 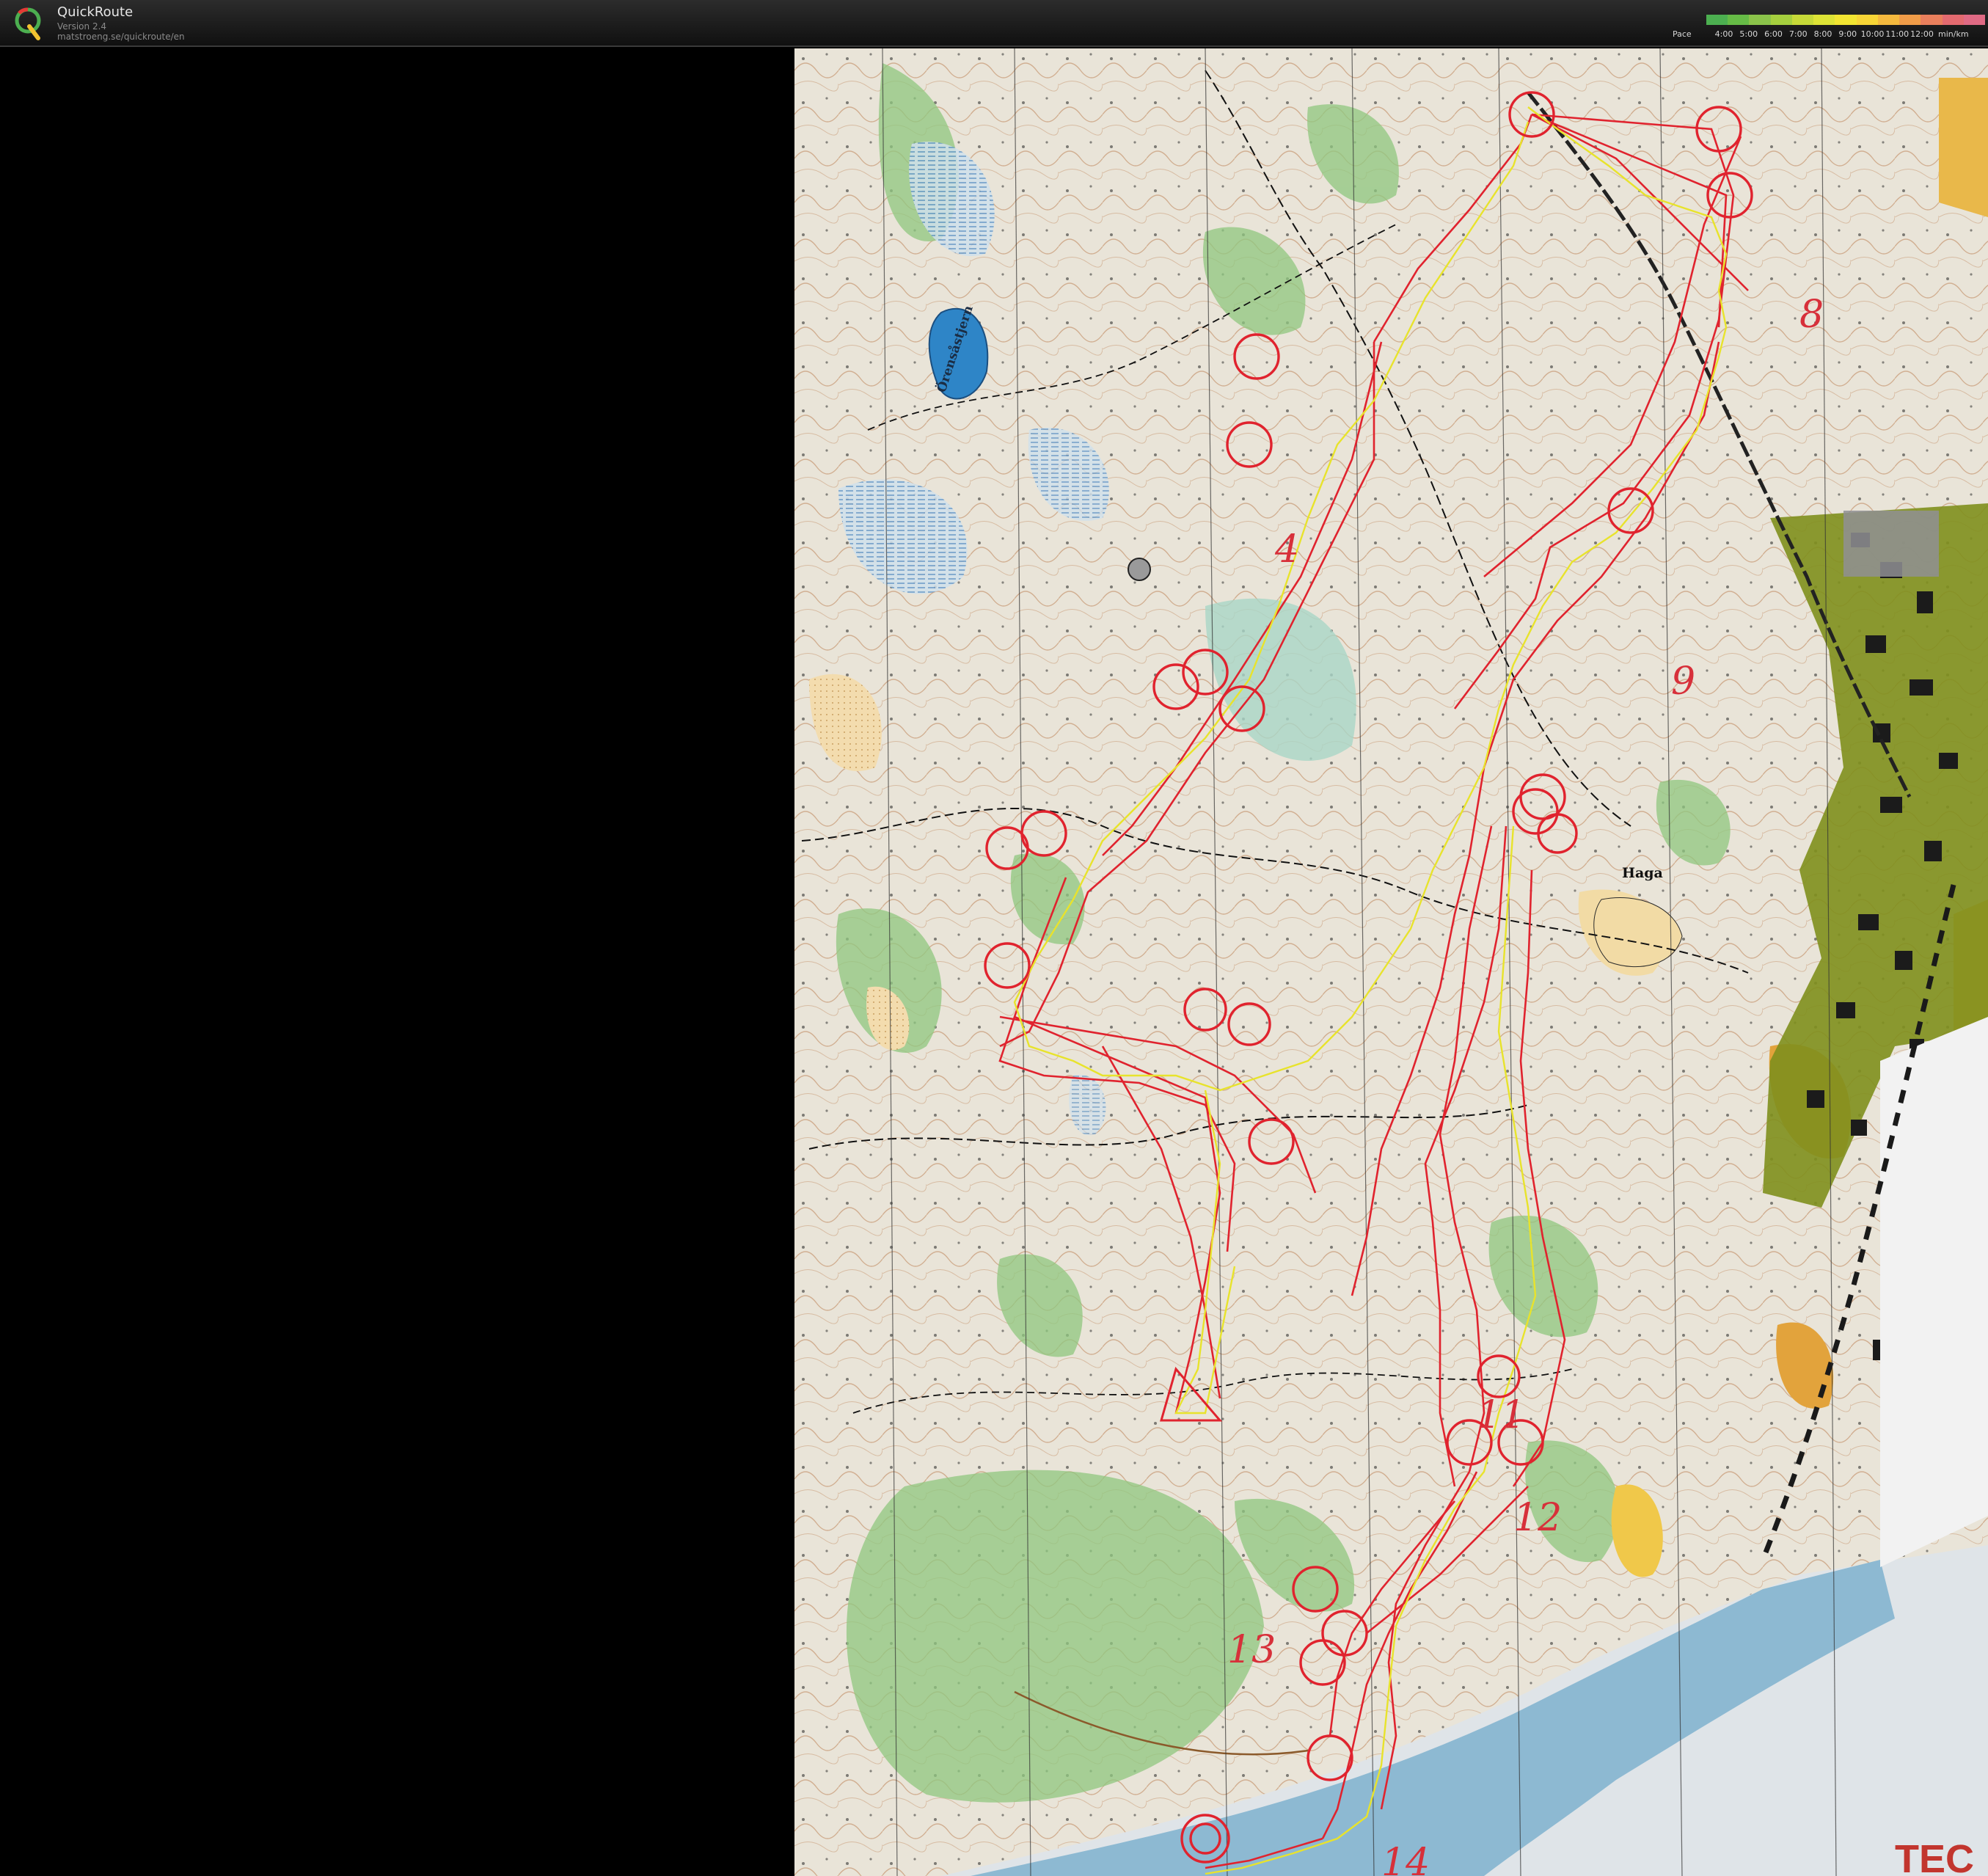 What do you see at coordinates (1286, 550) in the screenshot?
I see `handwritten-number-4: 4` at bounding box center [1286, 550].